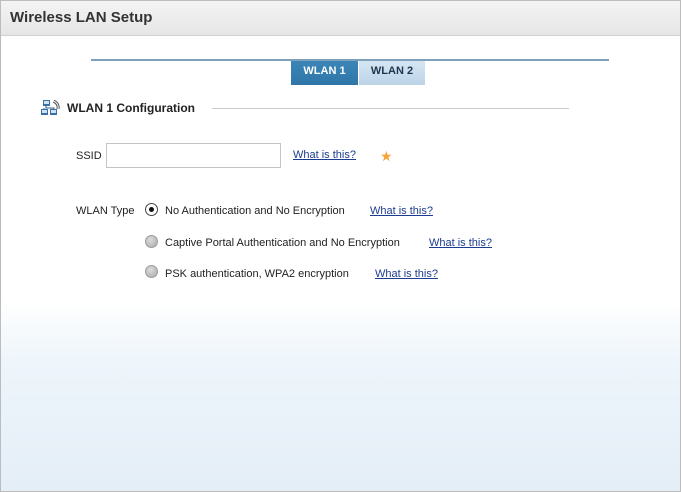  Describe the element at coordinates (131, 108) in the screenshot. I see `section-title: WLAN 1 Configuration` at that location.